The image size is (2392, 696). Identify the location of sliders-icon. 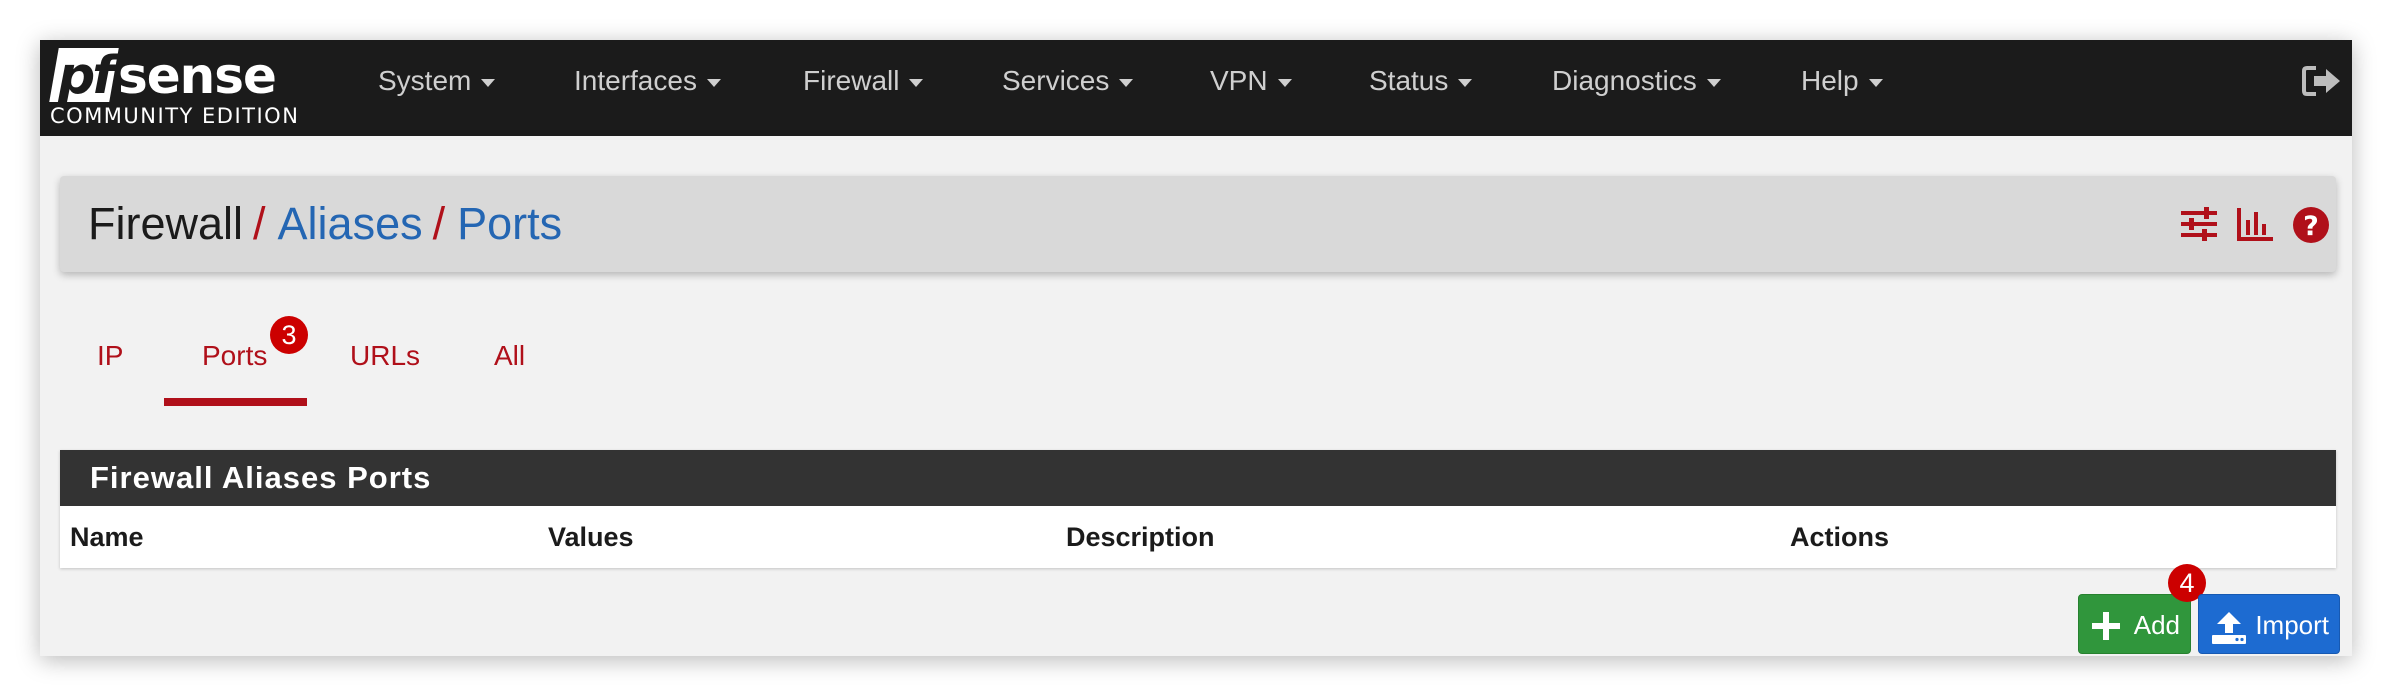
(2199, 224).